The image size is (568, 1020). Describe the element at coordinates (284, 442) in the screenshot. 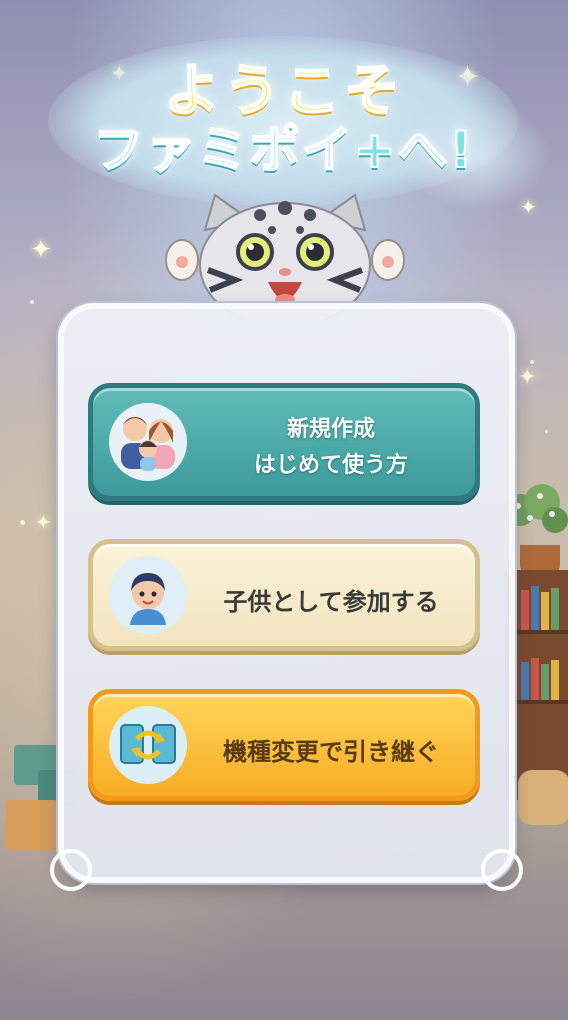

I see `new-account-button: 新規作成 はじめて使う方` at that location.